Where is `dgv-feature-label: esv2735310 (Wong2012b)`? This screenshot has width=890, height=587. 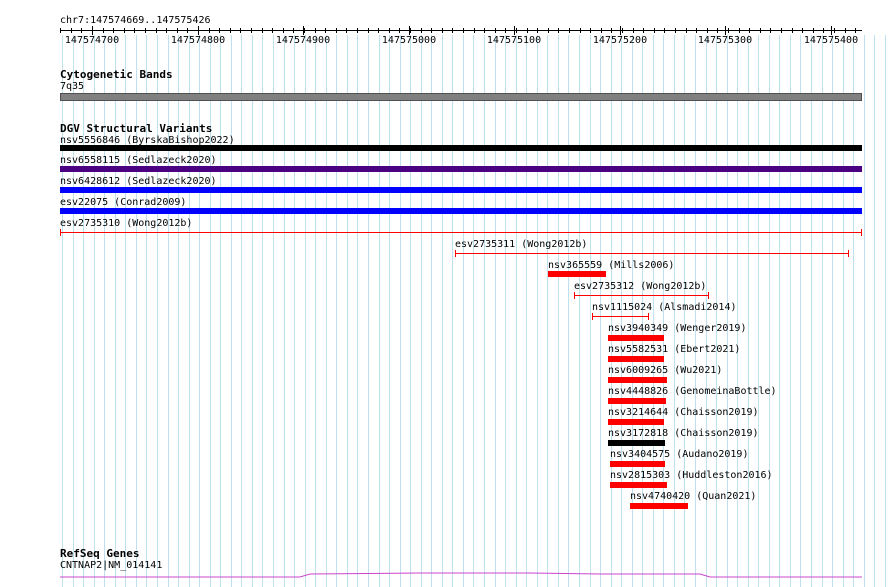 dgv-feature-label: esv2735310 (Wong2012b) is located at coordinates (126, 223).